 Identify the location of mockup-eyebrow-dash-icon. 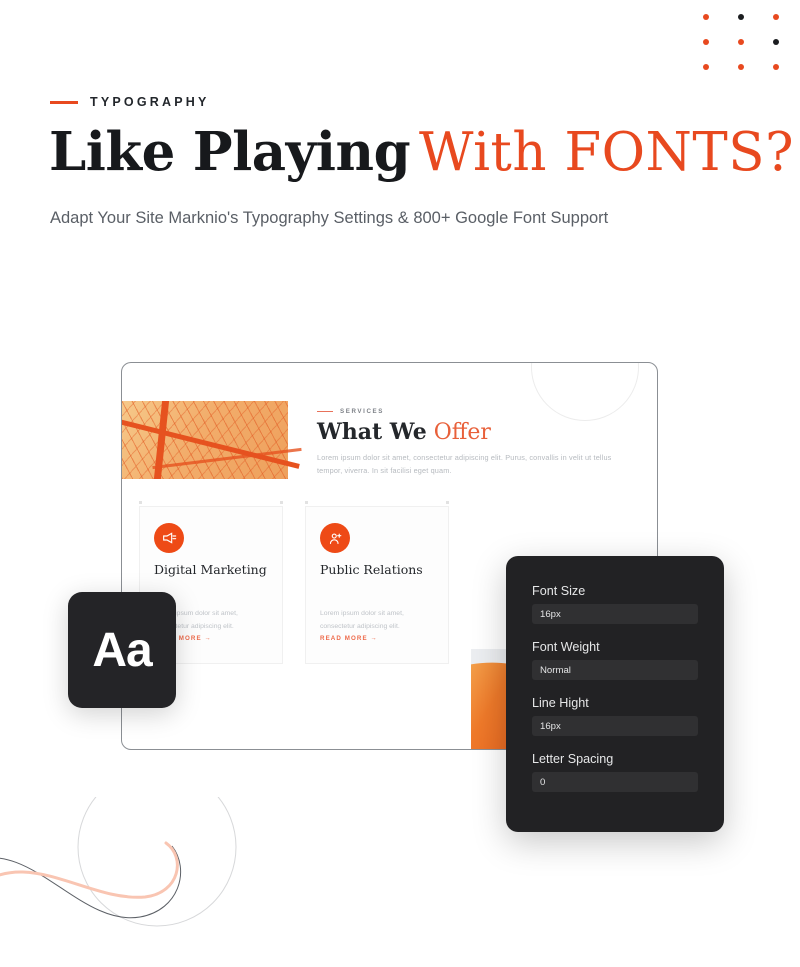
(325, 411).